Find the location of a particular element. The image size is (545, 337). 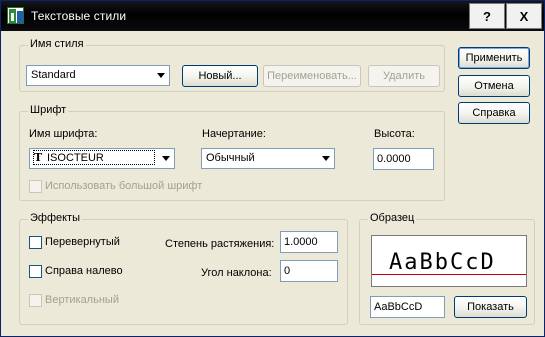

oblique-angle-value: 0 is located at coordinates (287, 271).